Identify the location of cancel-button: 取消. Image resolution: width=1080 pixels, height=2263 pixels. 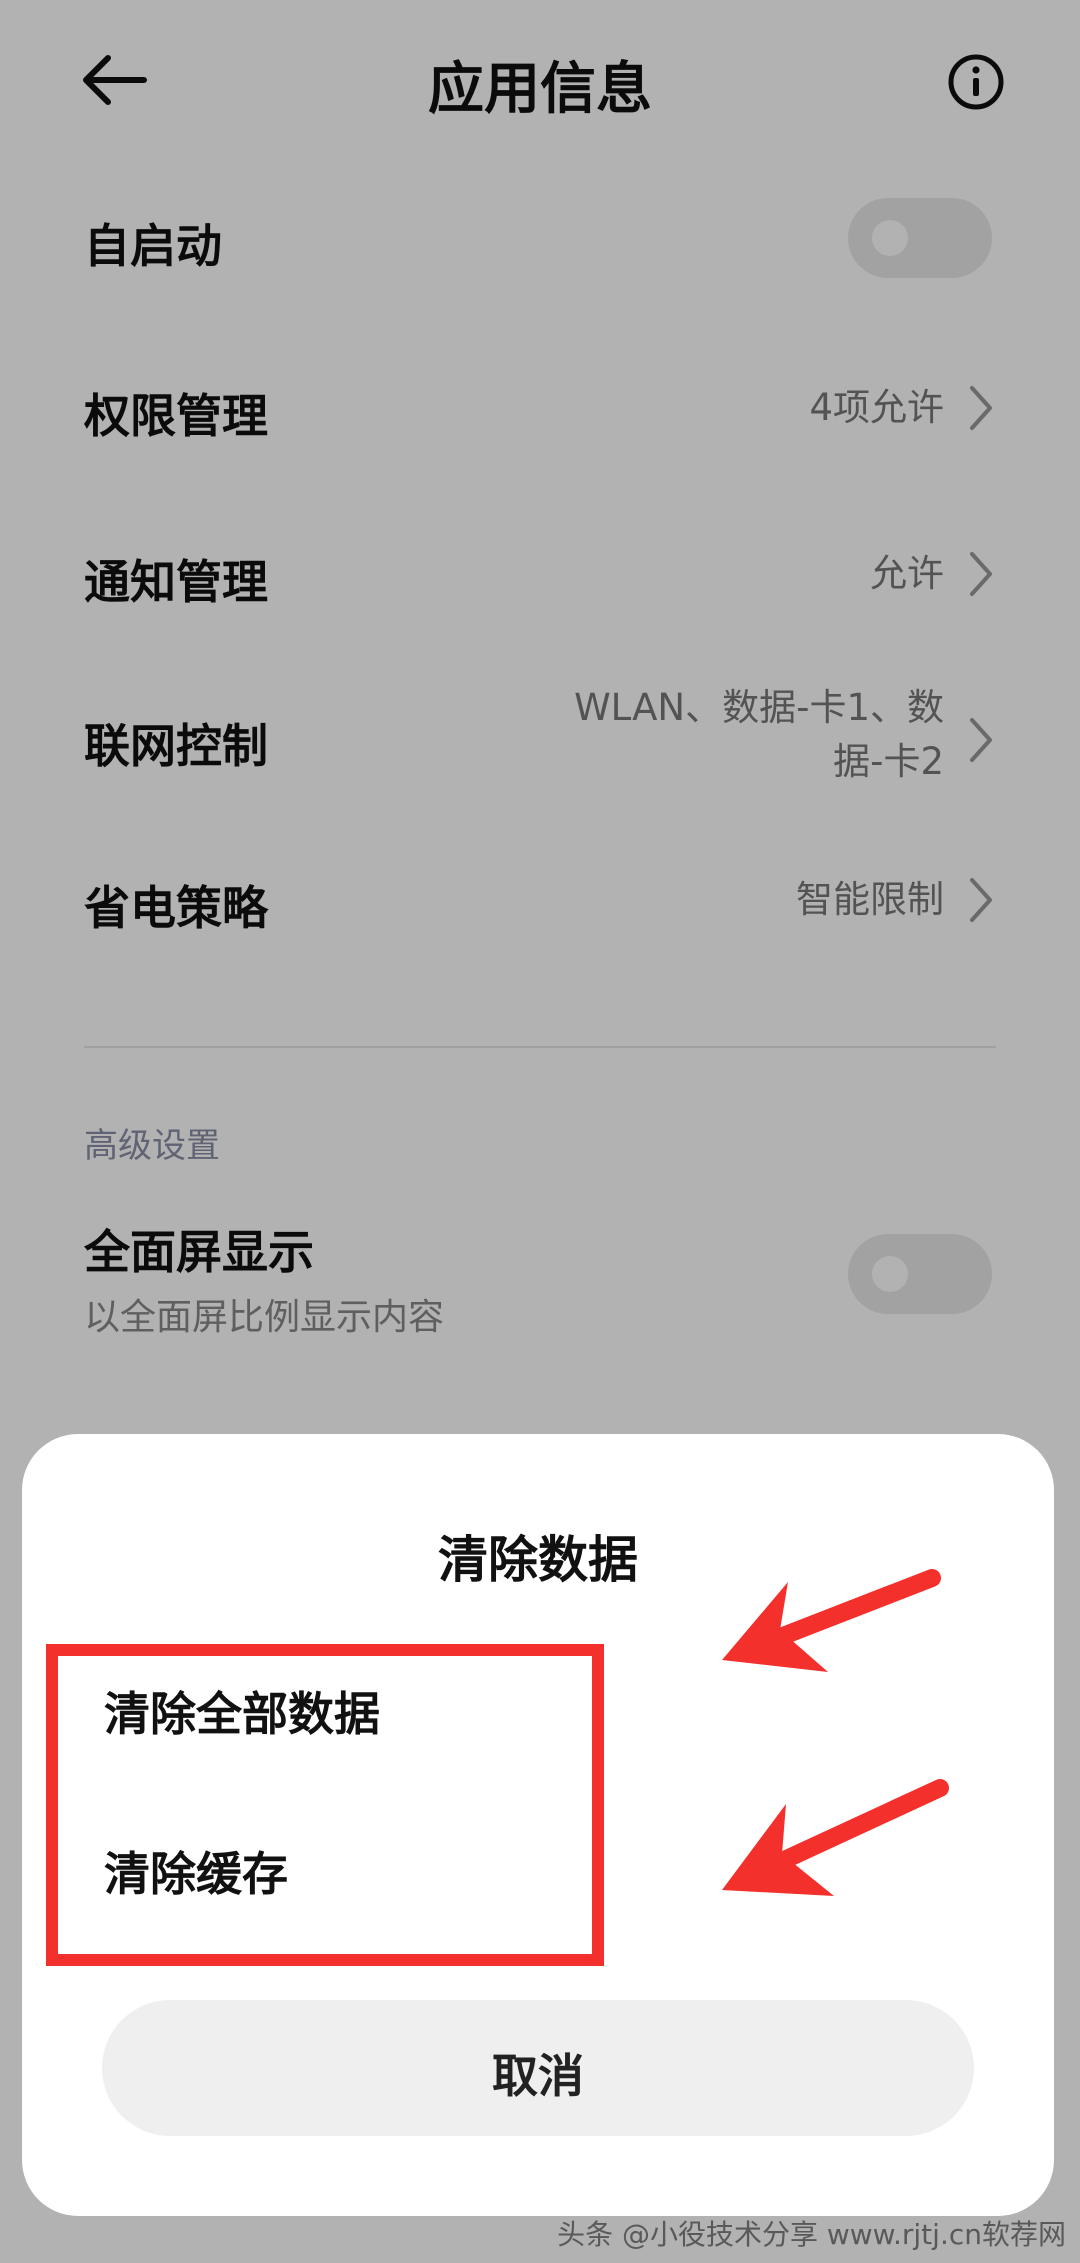
(538, 2068).